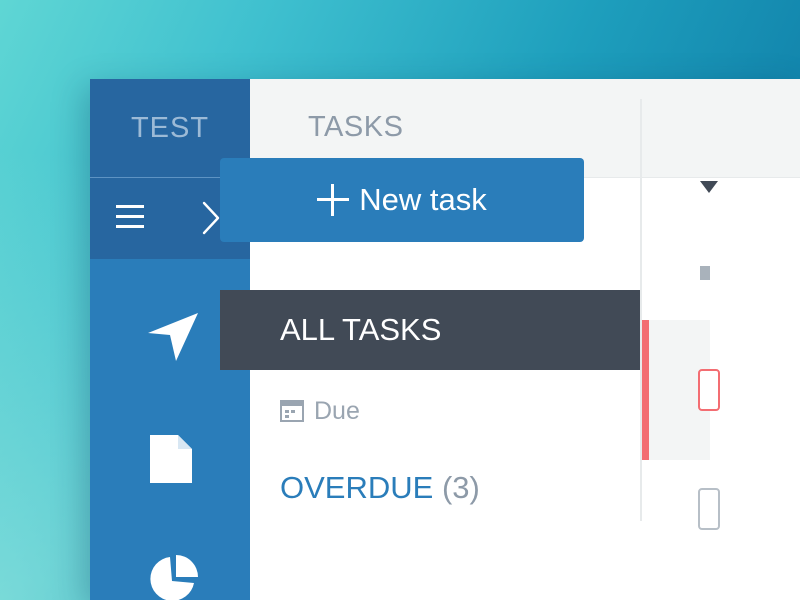  What do you see at coordinates (361, 329) in the screenshot?
I see `filter-all-tasks-label: ALL TASKS` at bounding box center [361, 329].